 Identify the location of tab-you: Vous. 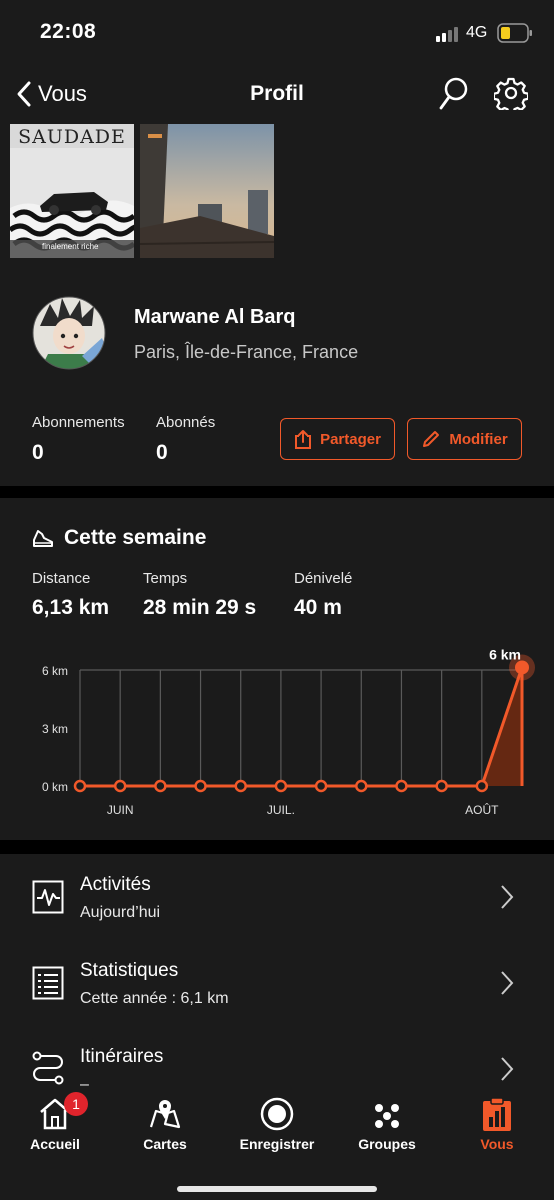
(497, 1123).